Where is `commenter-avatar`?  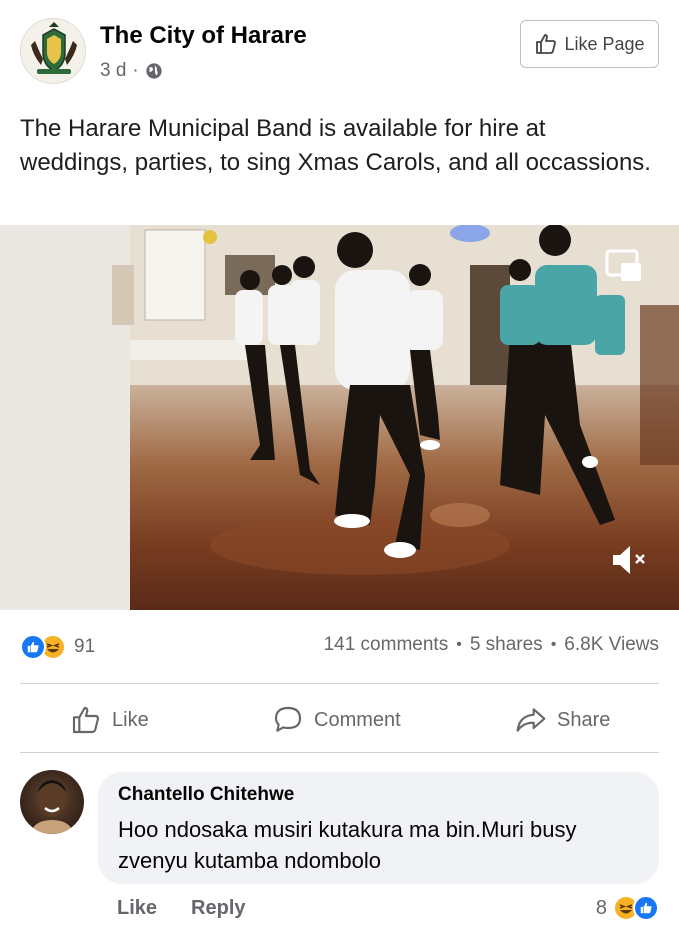
commenter-avatar is located at coordinates (52, 802).